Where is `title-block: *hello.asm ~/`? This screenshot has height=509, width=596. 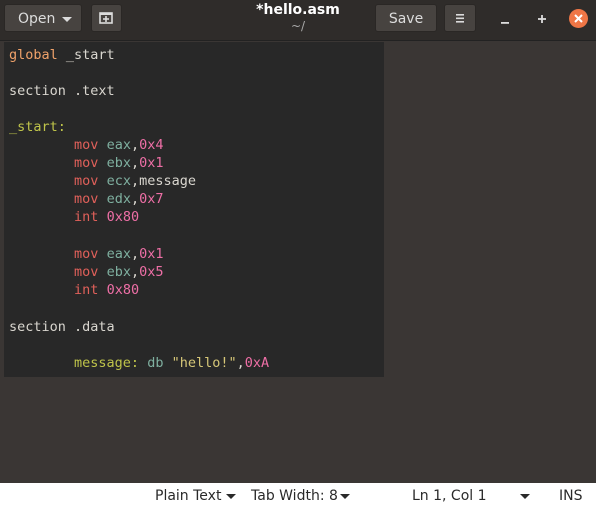
title-block: *hello.asm ~/ is located at coordinates (298, 18).